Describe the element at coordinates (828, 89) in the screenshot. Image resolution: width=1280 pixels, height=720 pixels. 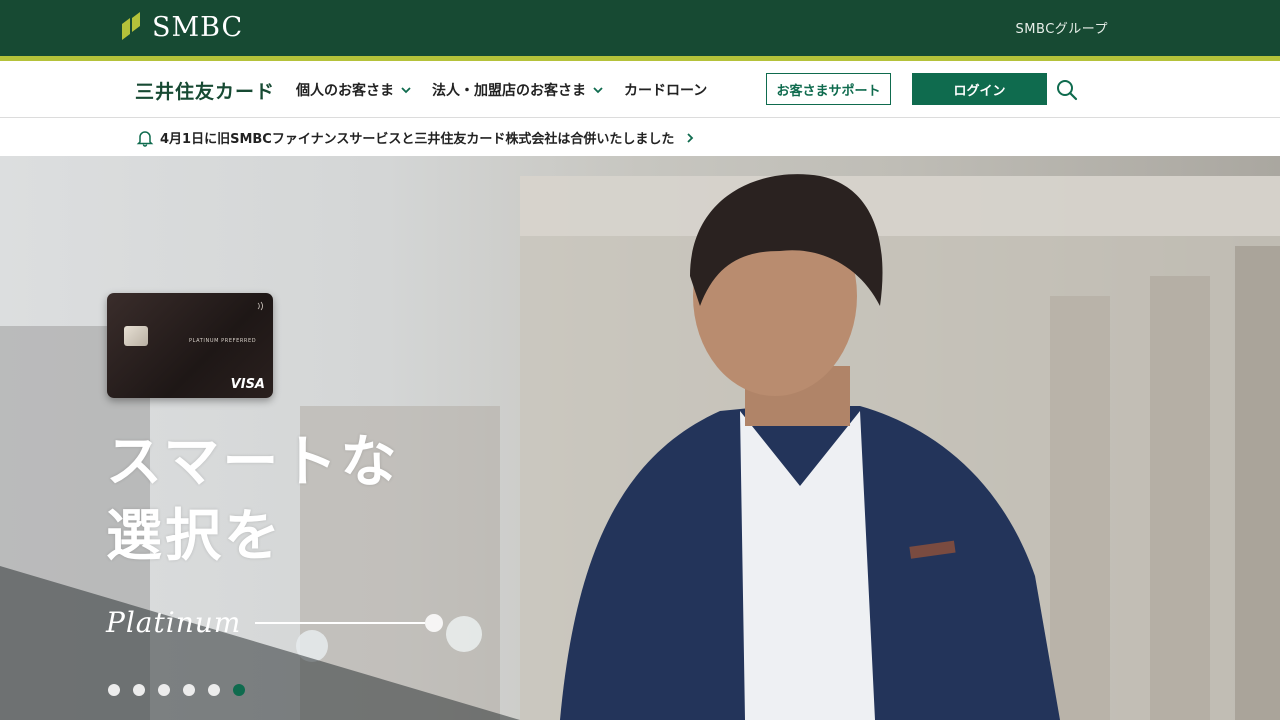
I see `customer-support-button: お客さまサポート` at that location.